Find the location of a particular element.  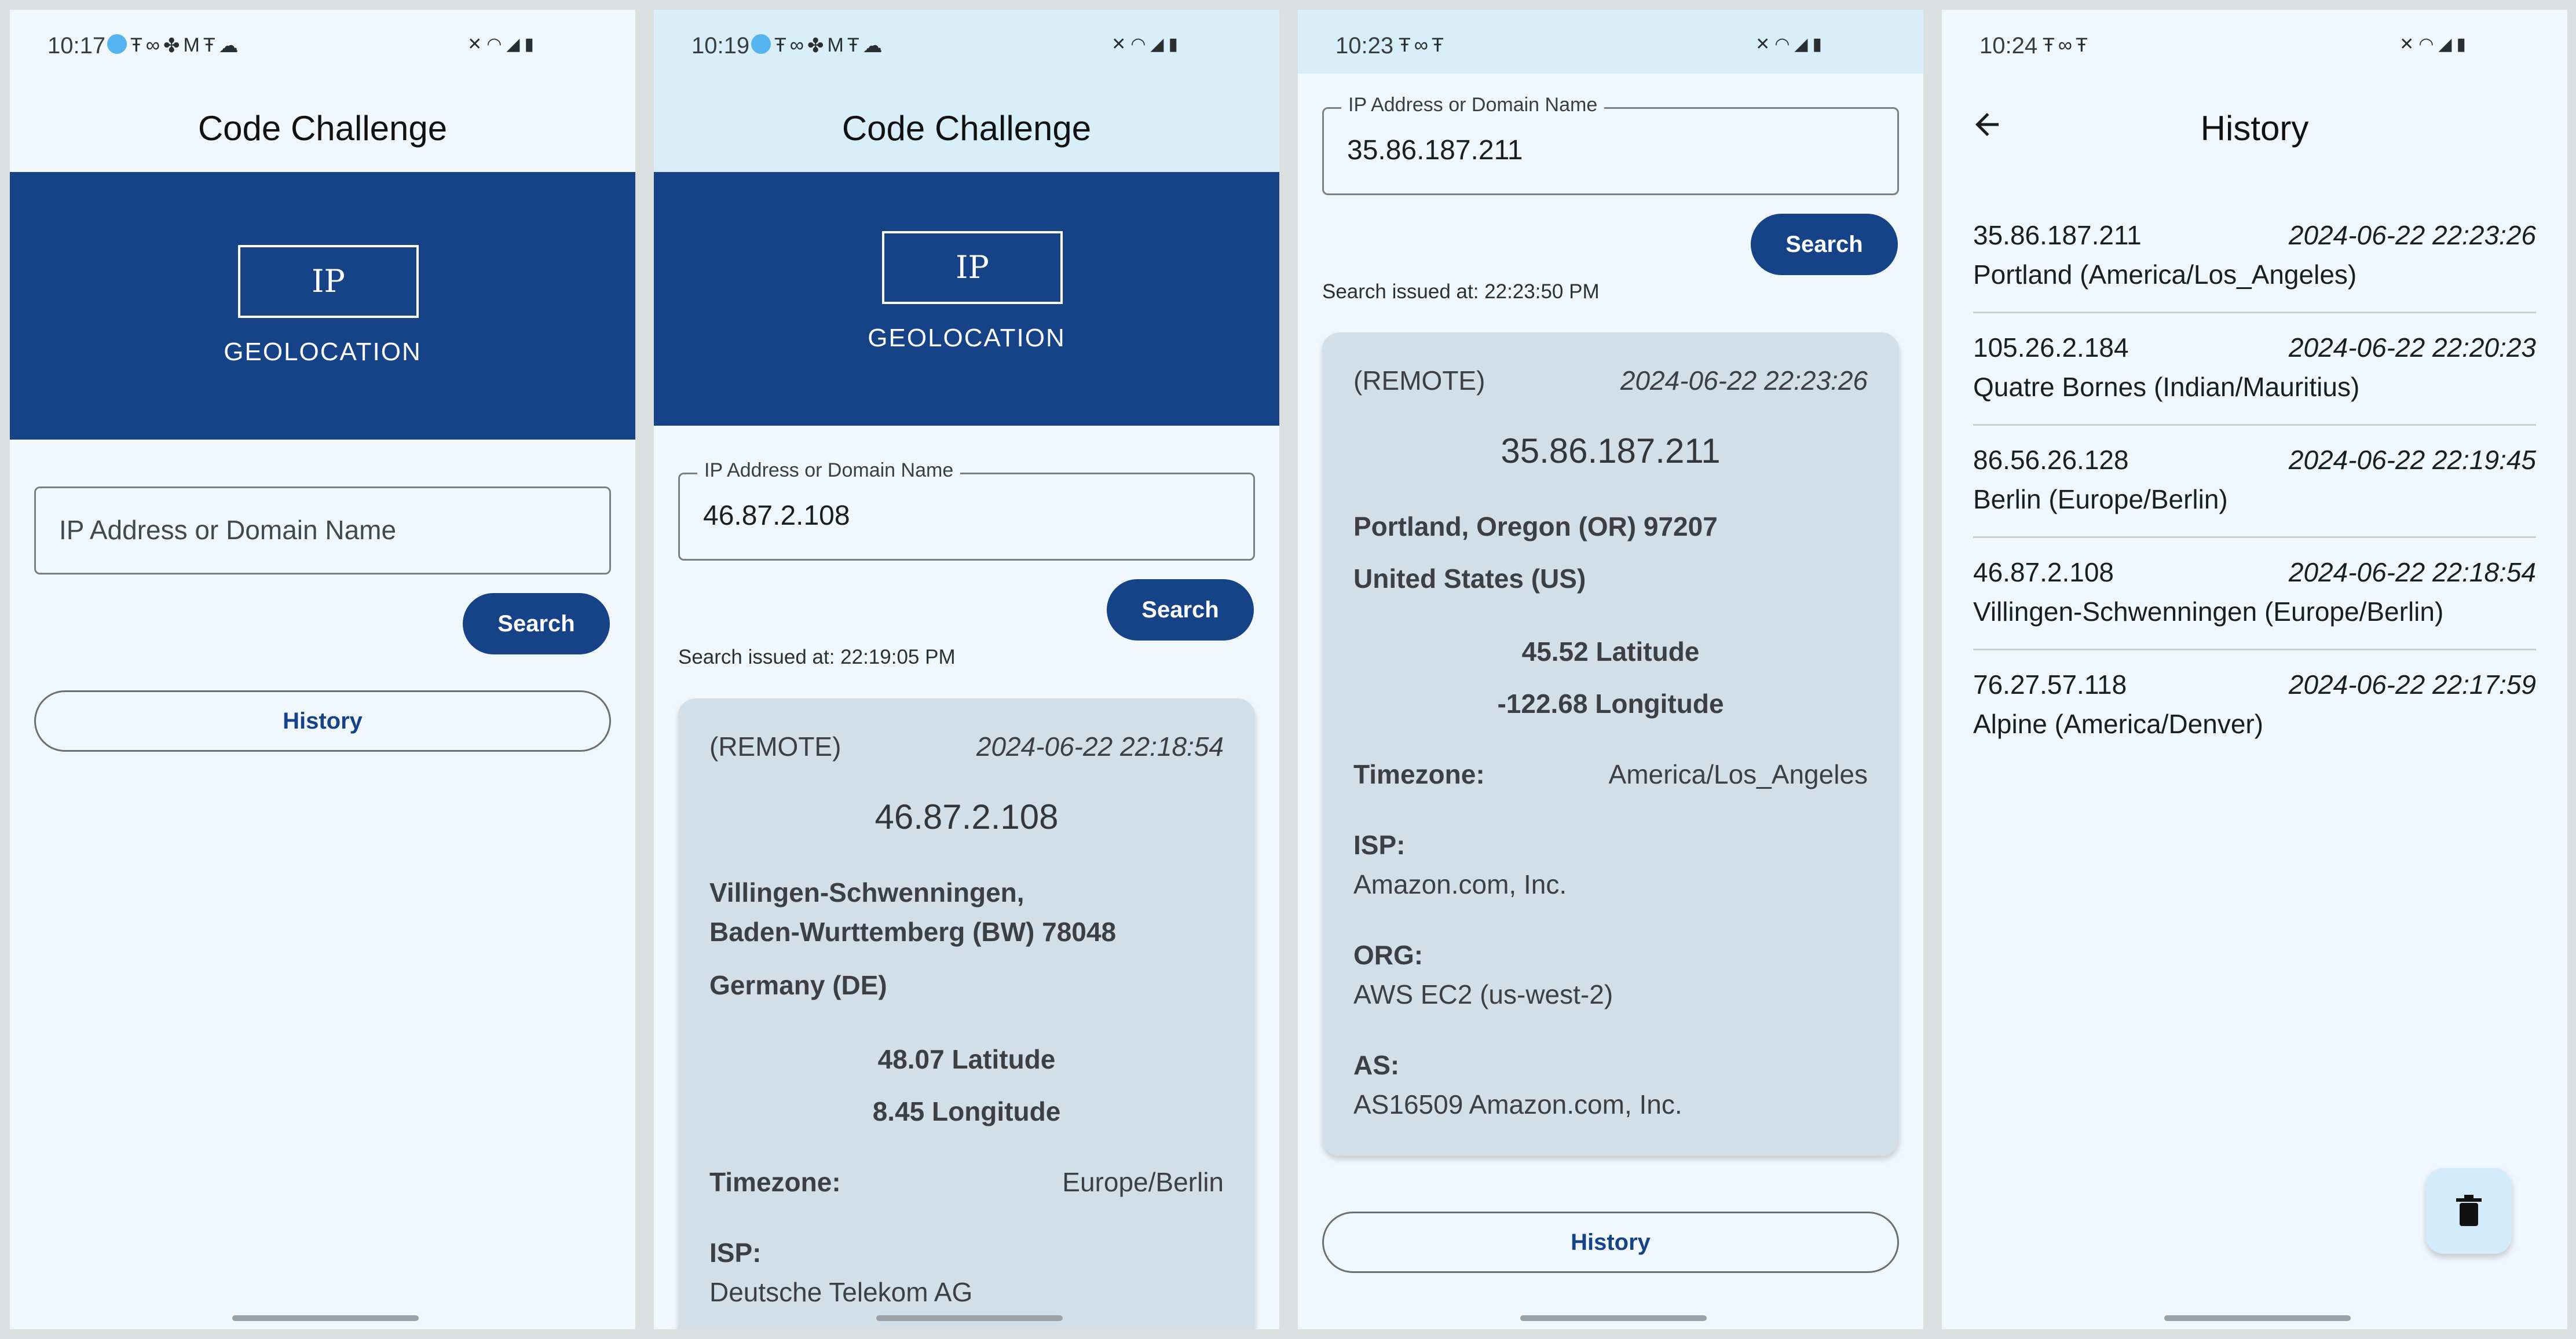

app-bar: Code Challenge is located at coordinates (966, 123).